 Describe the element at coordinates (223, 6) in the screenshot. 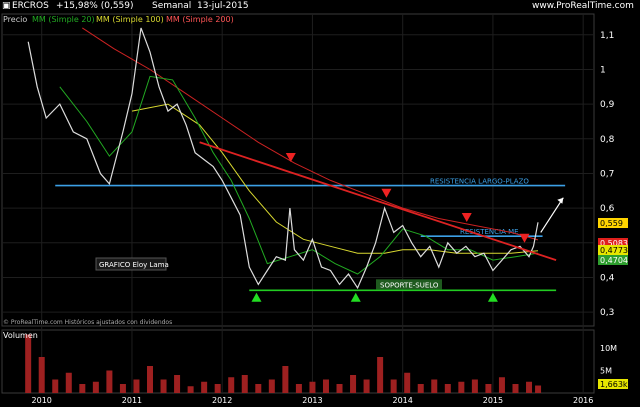

I see `header-date: 13-jul-2015` at that location.